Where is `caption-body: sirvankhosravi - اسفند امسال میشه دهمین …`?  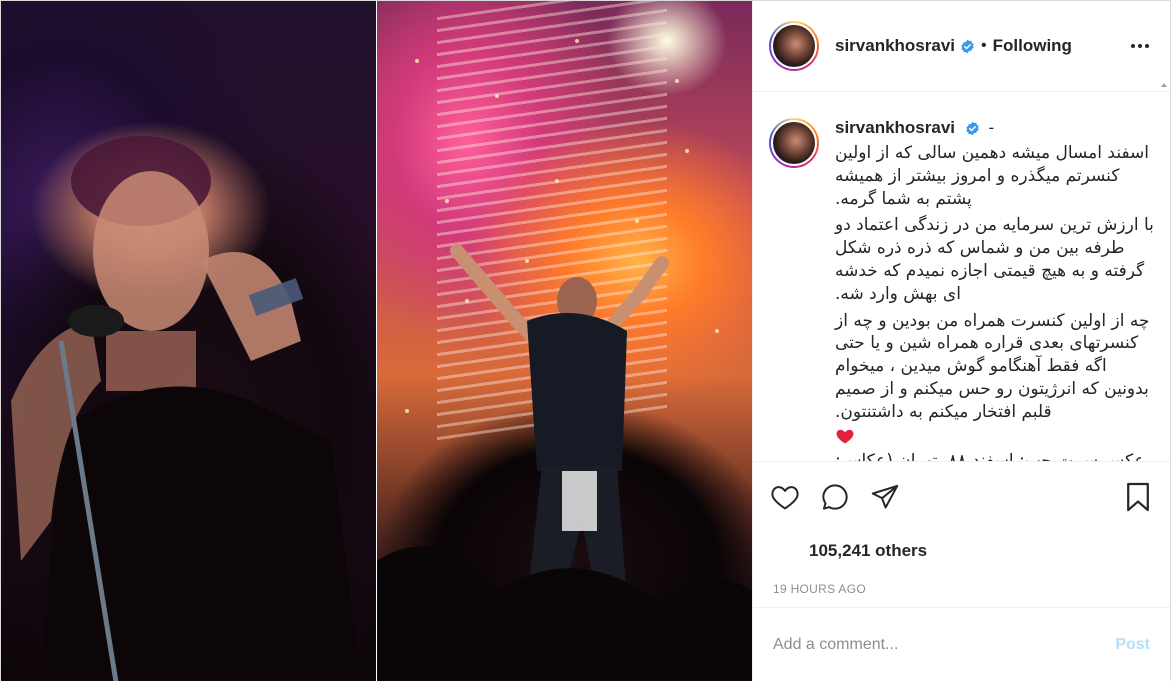
caption-body: sirvankhosravi - اسفند امسال میشه دهمین … is located at coordinates (994, 289).